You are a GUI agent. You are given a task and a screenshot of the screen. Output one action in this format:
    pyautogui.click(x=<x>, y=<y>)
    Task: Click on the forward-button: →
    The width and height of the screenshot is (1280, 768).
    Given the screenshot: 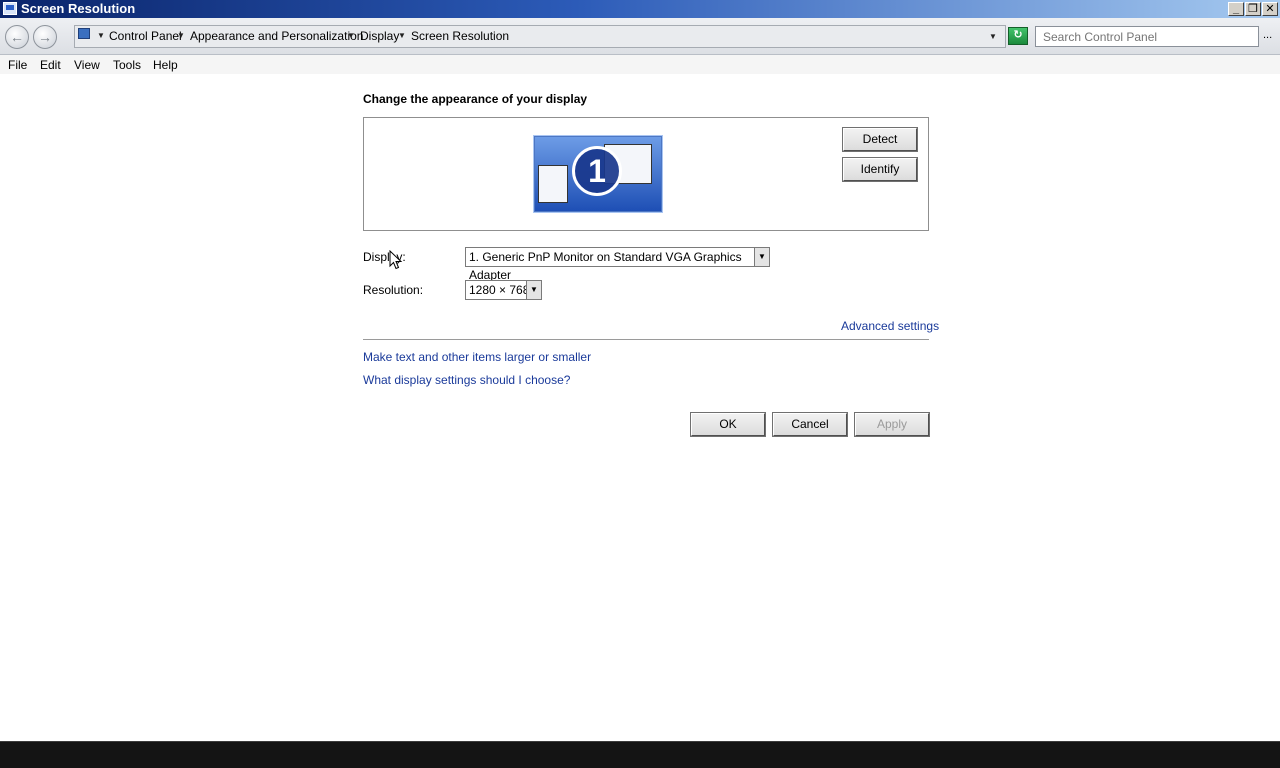 What is the action you would take?
    pyautogui.click(x=45, y=37)
    